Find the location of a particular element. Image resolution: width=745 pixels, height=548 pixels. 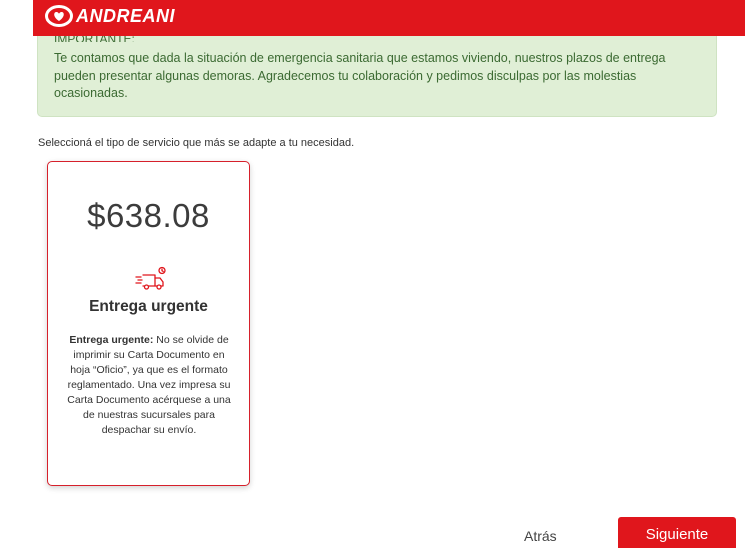

back-link: Atrás is located at coordinates (540, 536).